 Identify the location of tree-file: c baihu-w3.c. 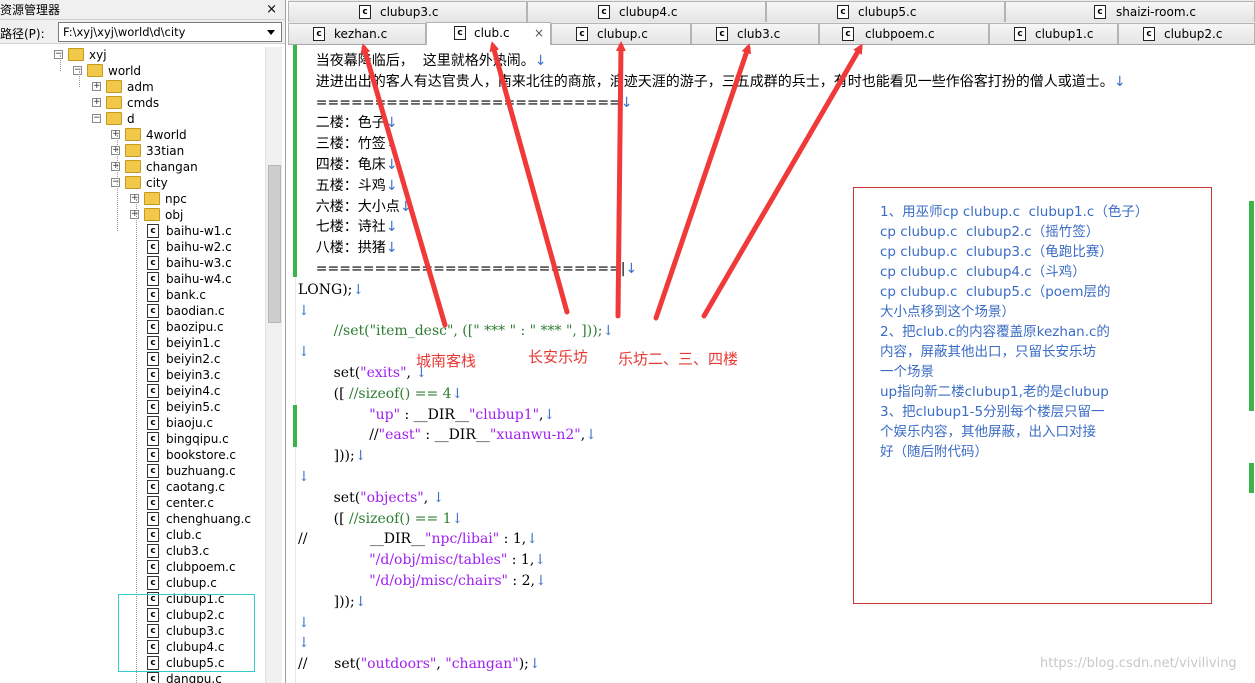
(132, 263).